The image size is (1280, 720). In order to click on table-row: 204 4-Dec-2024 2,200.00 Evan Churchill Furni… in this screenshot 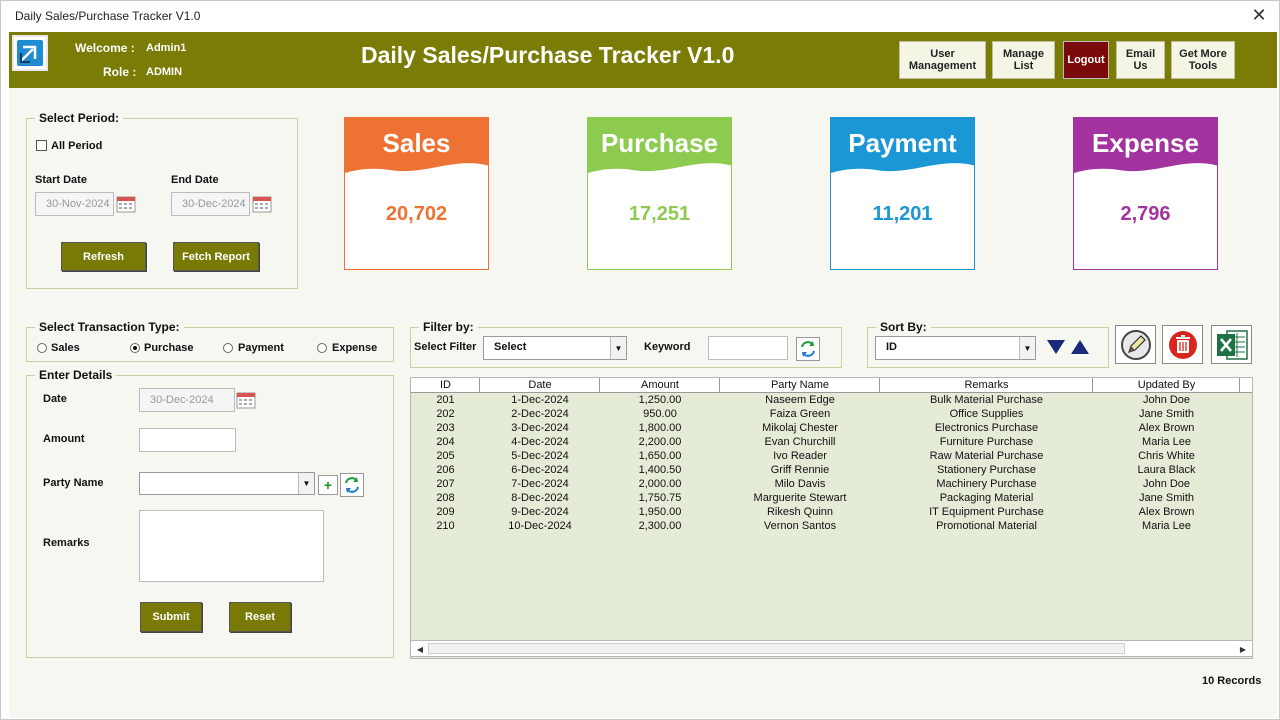, I will do `click(831, 443)`.